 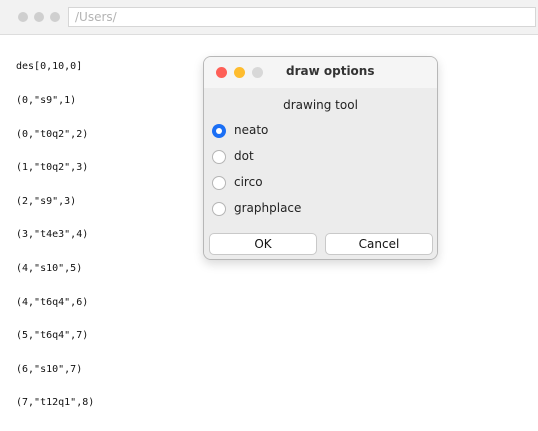 I want to click on ok-button: OK, so click(x=263, y=244).